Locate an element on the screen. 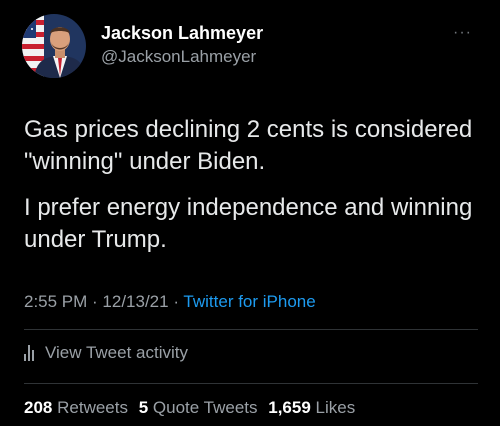 The height and width of the screenshot is (426, 500). retweets-count: 208 is located at coordinates (38, 407).